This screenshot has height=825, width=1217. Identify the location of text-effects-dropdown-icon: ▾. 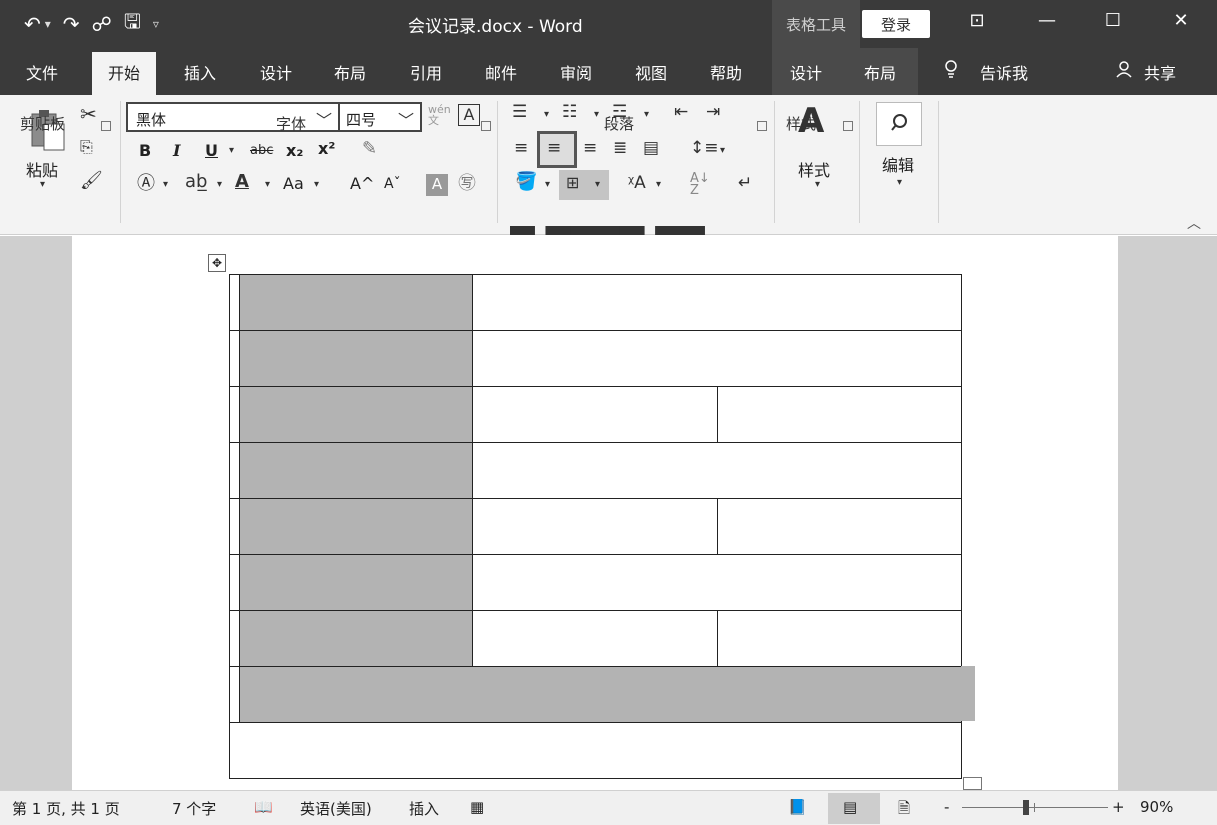
(165, 185).